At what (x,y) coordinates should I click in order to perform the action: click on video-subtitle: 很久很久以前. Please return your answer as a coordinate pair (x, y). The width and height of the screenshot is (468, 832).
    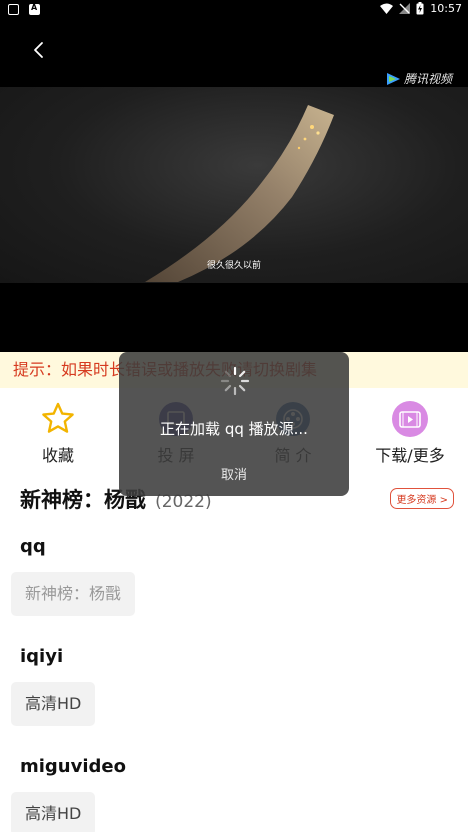
    Looking at the image, I should click on (233, 266).